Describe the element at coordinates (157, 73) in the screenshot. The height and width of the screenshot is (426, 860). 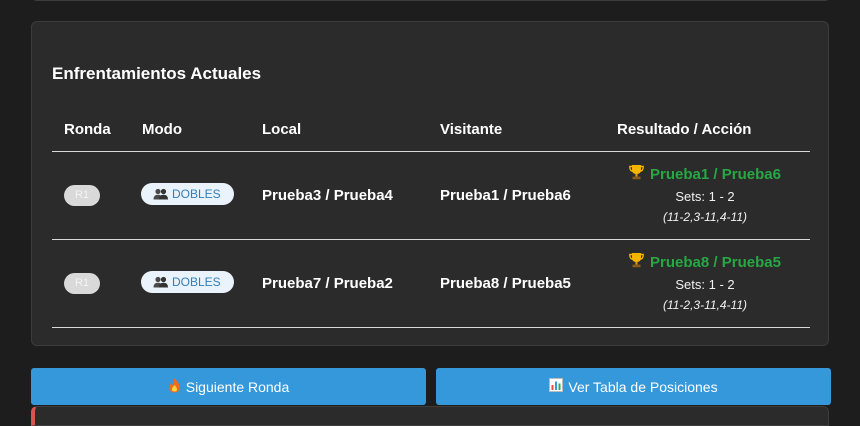
I see `section-title: Enfrentamientos Actuales` at that location.